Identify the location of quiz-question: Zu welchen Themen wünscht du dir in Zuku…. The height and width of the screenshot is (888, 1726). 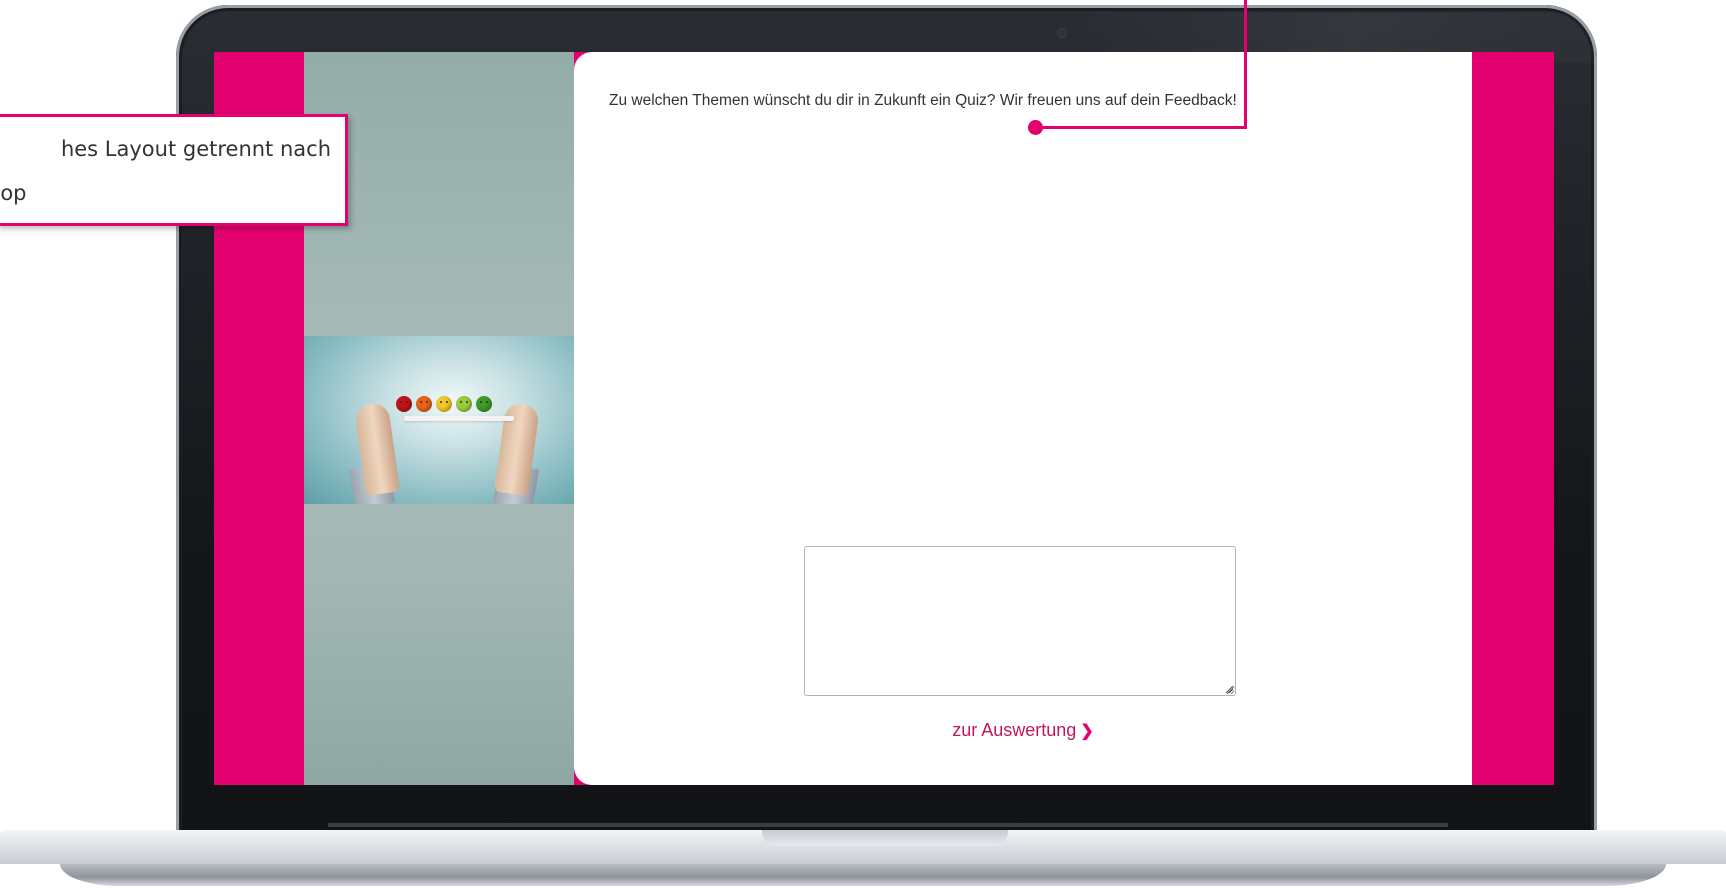
(923, 100).